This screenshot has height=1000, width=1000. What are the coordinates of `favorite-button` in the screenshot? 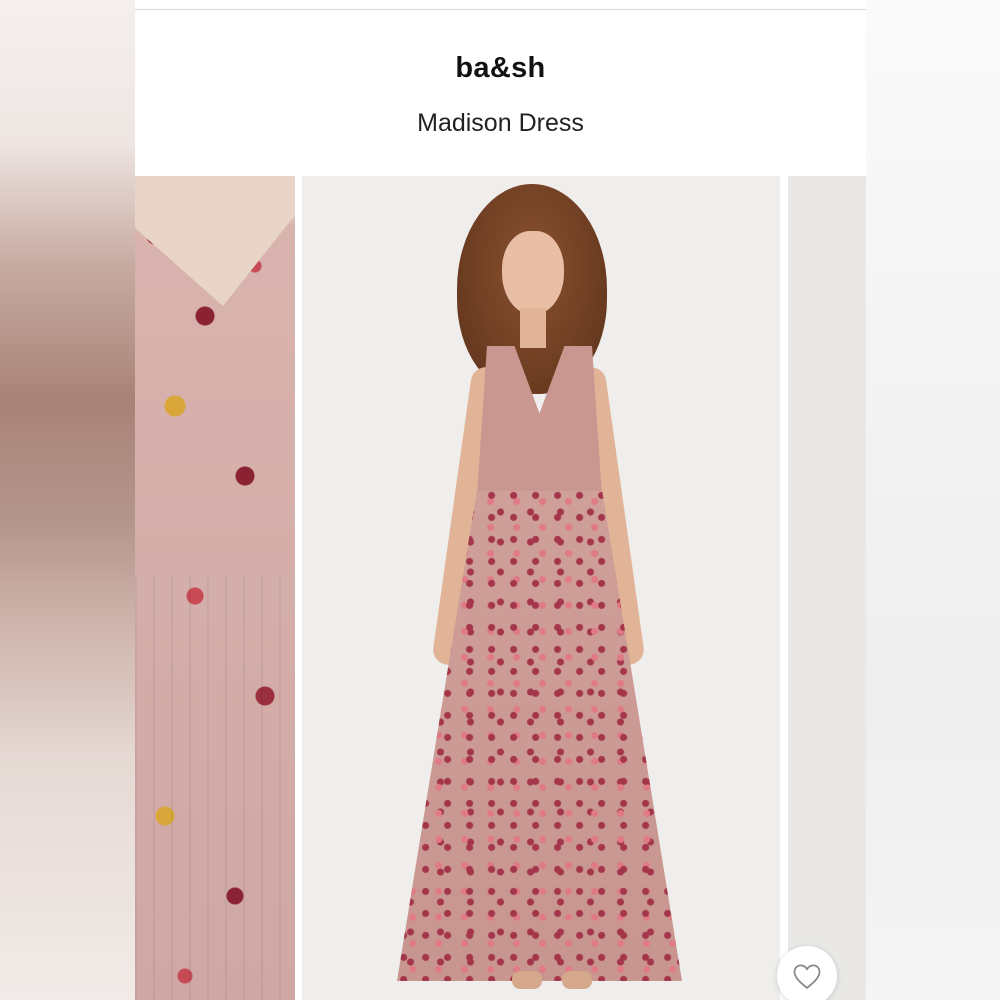 It's located at (807, 973).